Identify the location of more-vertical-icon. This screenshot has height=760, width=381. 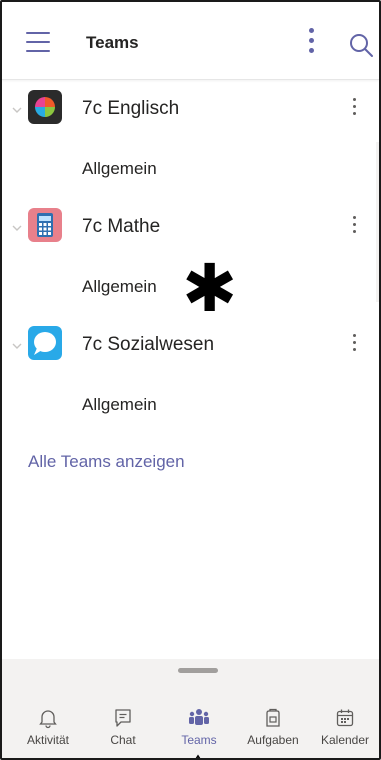
(311, 43).